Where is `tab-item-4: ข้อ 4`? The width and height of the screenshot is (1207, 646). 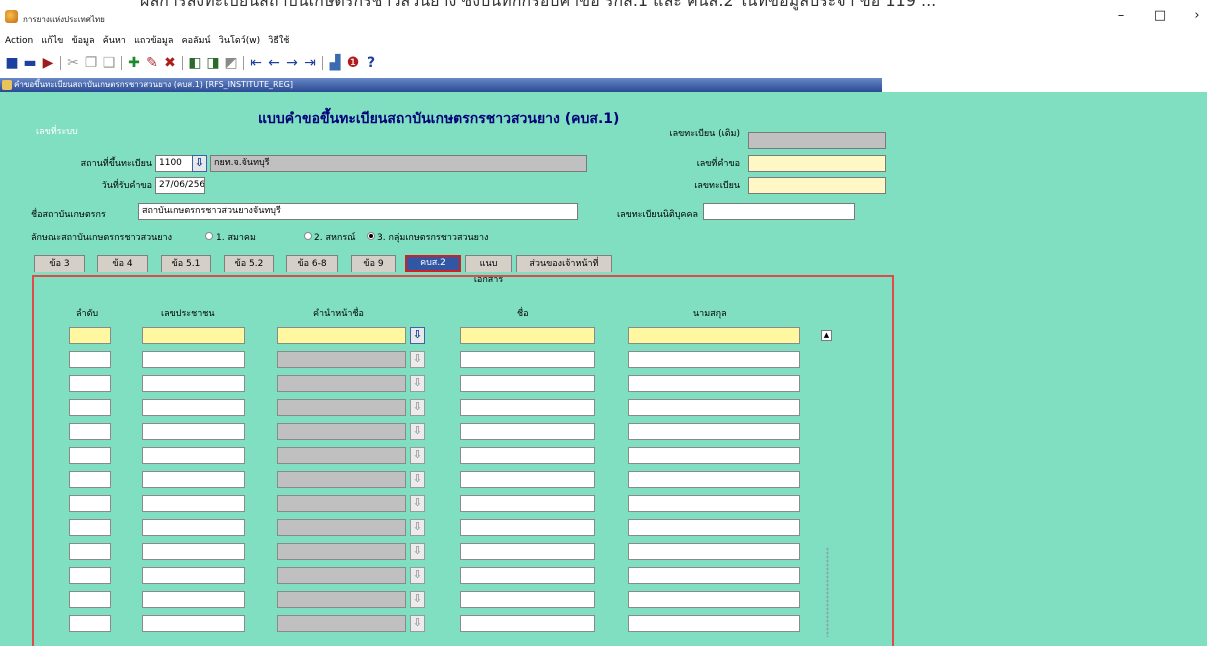
tab-item-4: ข้อ 4 is located at coordinates (122, 263).